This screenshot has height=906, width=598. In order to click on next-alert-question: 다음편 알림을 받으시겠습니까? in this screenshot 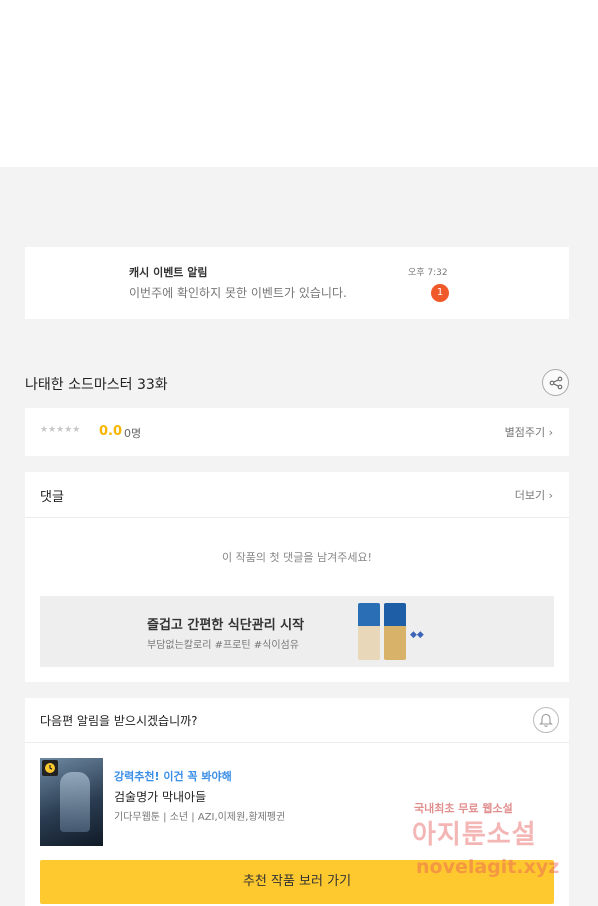, I will do `click(119, 721)`.